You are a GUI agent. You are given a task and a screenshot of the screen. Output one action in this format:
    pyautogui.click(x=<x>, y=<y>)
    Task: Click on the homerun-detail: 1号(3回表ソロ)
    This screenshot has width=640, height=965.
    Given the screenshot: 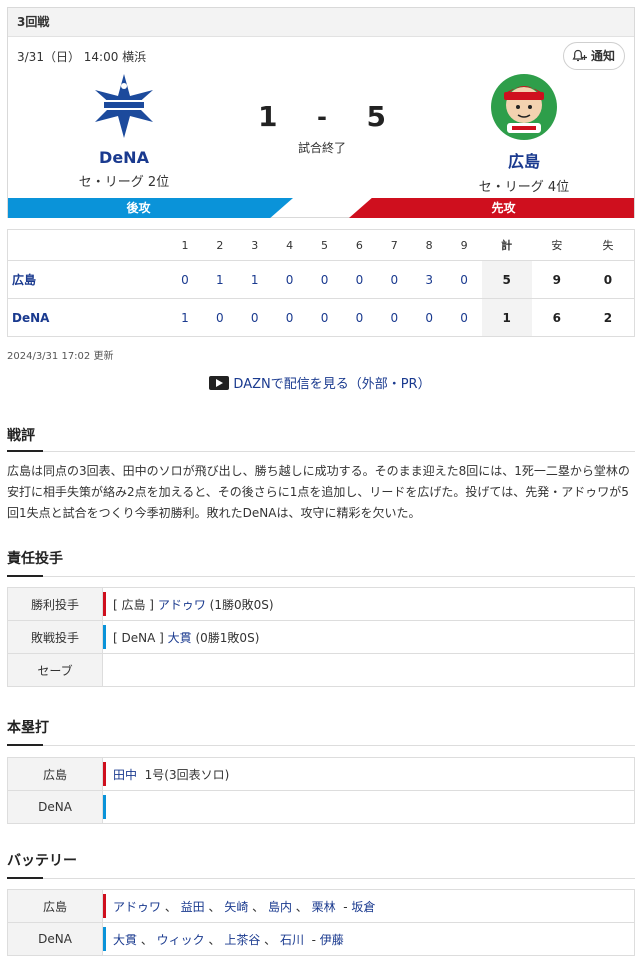 What is the action you would take?
    pyautogui.click(x=187, y=774)
    